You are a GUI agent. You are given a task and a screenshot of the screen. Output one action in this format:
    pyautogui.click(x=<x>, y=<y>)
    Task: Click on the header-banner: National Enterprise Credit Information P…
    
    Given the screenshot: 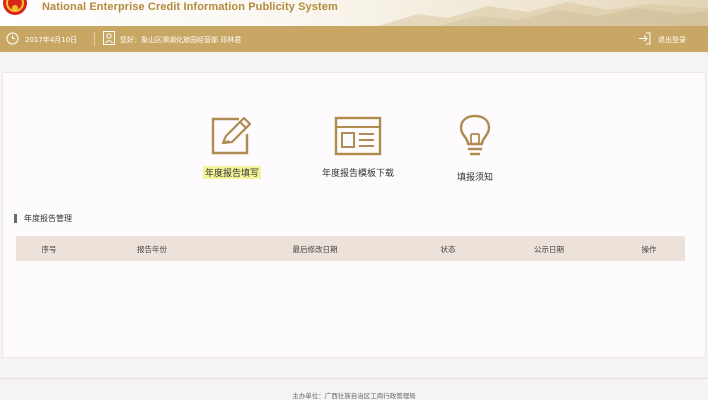 What is the action you would take?
    pyautogui.click(x=354, y=13)
    